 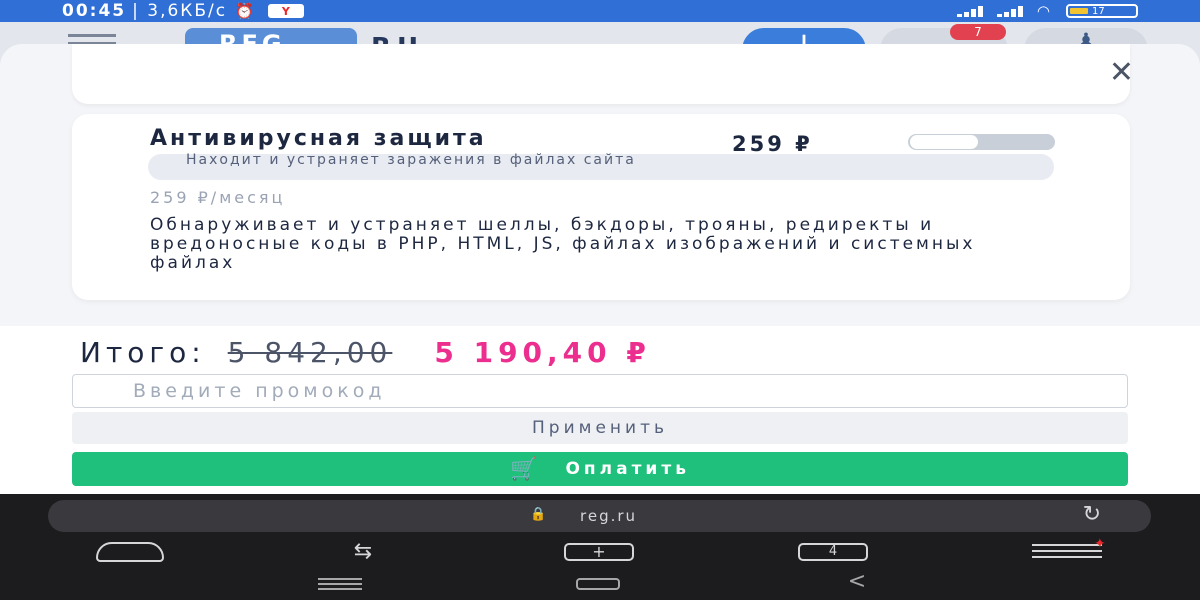 I want to click on notification-badge: 7, so click(x=978, y=32).